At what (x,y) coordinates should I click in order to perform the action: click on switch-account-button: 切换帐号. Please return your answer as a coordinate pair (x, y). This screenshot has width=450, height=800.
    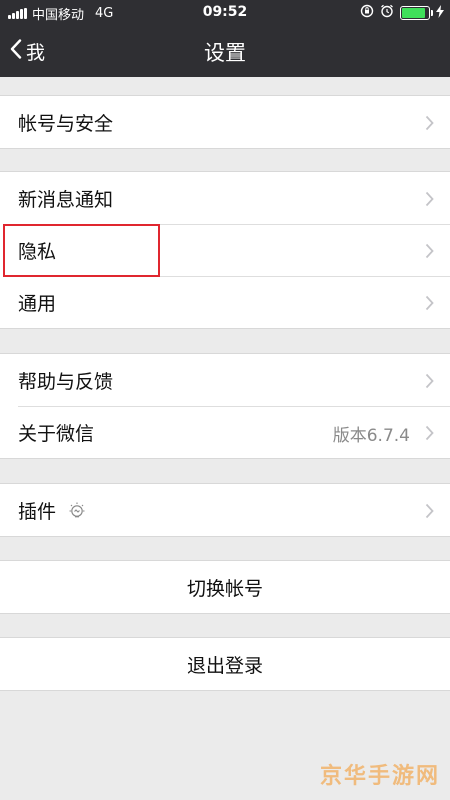
    Looking at the image, I should click on (225, 587).